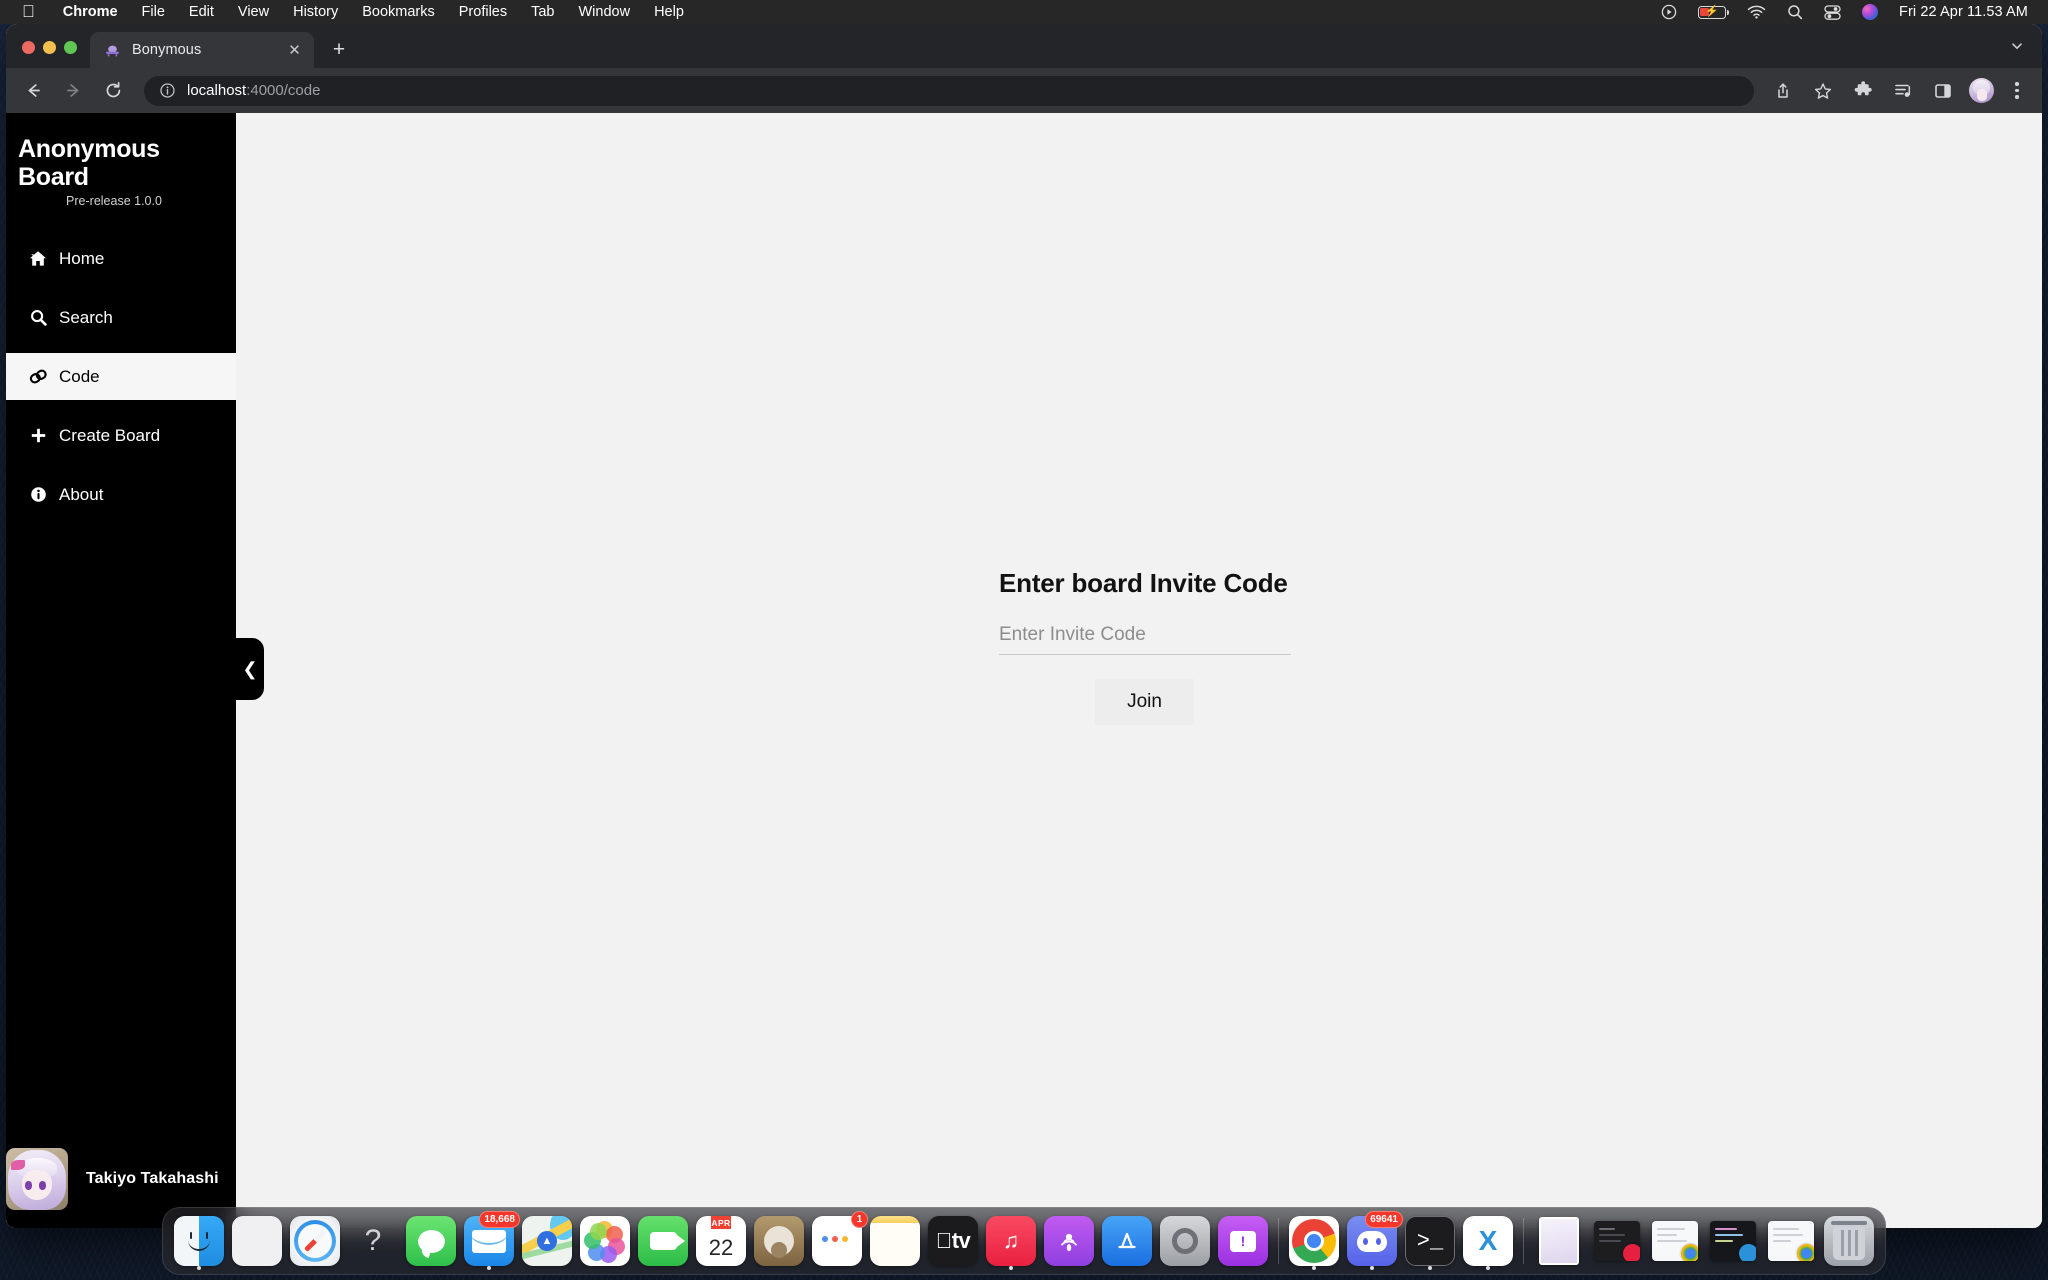  Describe the element at coordinates (37, 1179) in the screenshot. I see `avatar` at that location.